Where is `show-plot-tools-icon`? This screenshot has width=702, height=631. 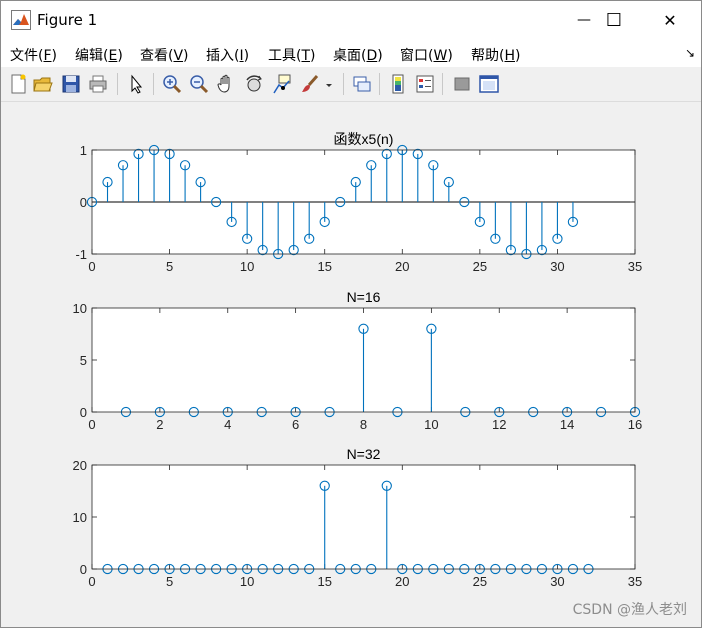
show-plot-tools-icon is located at coordinates (489, 84).